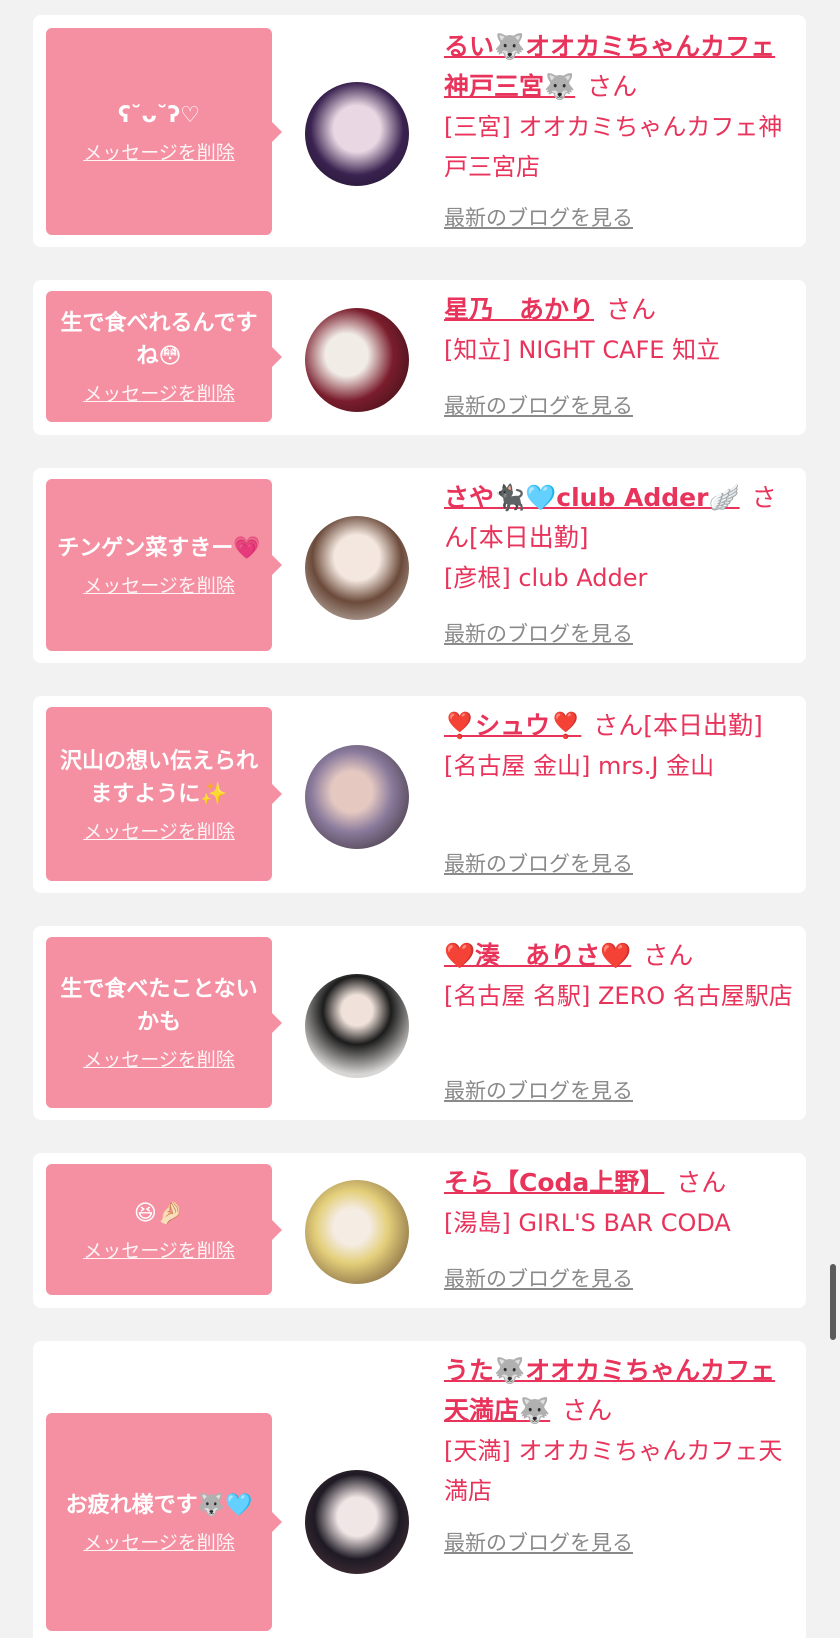 The image size is (840, 1638). What do you see at coordinates (159, 548) in the screenshot?
I see `message-text: チンゲン菜すきー💗` at bounding box center [159, 548].